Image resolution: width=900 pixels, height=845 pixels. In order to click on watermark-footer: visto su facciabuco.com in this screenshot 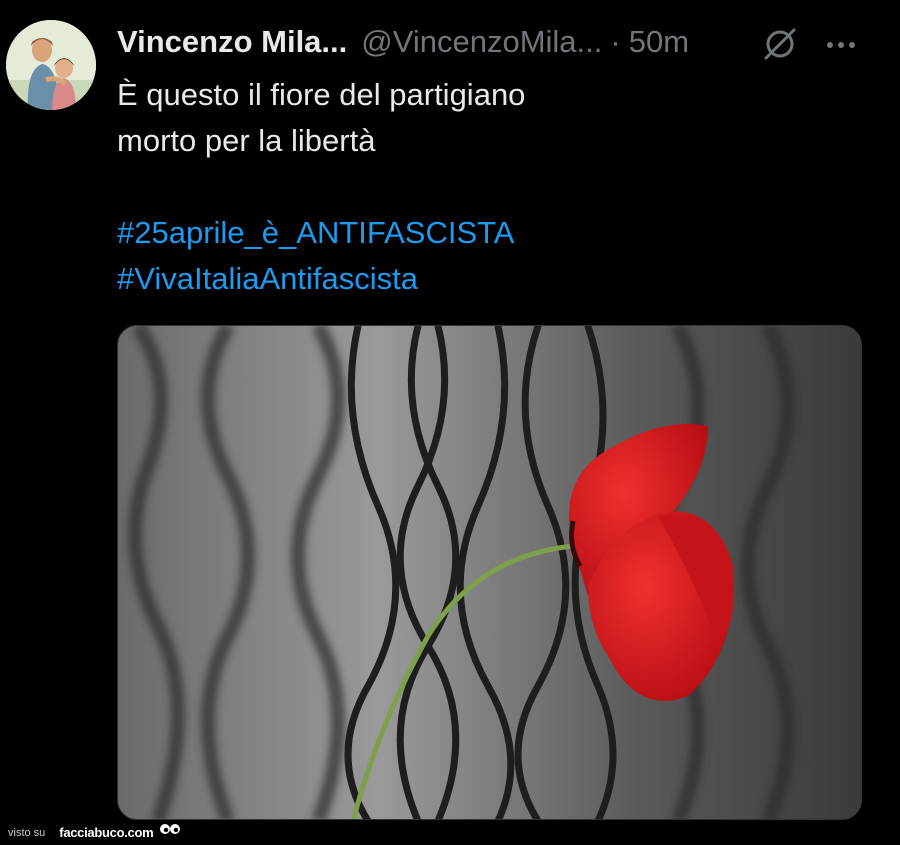, I will do `click(450, 832)`.